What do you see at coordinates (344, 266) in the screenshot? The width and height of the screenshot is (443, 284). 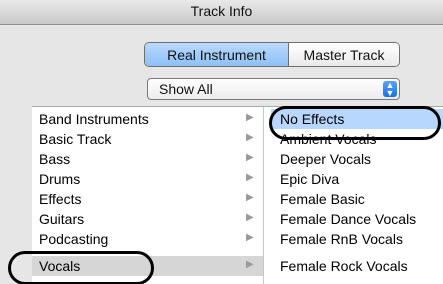 I see `preset-label: Female Rock Vocals` at bounding box center [344, 266].